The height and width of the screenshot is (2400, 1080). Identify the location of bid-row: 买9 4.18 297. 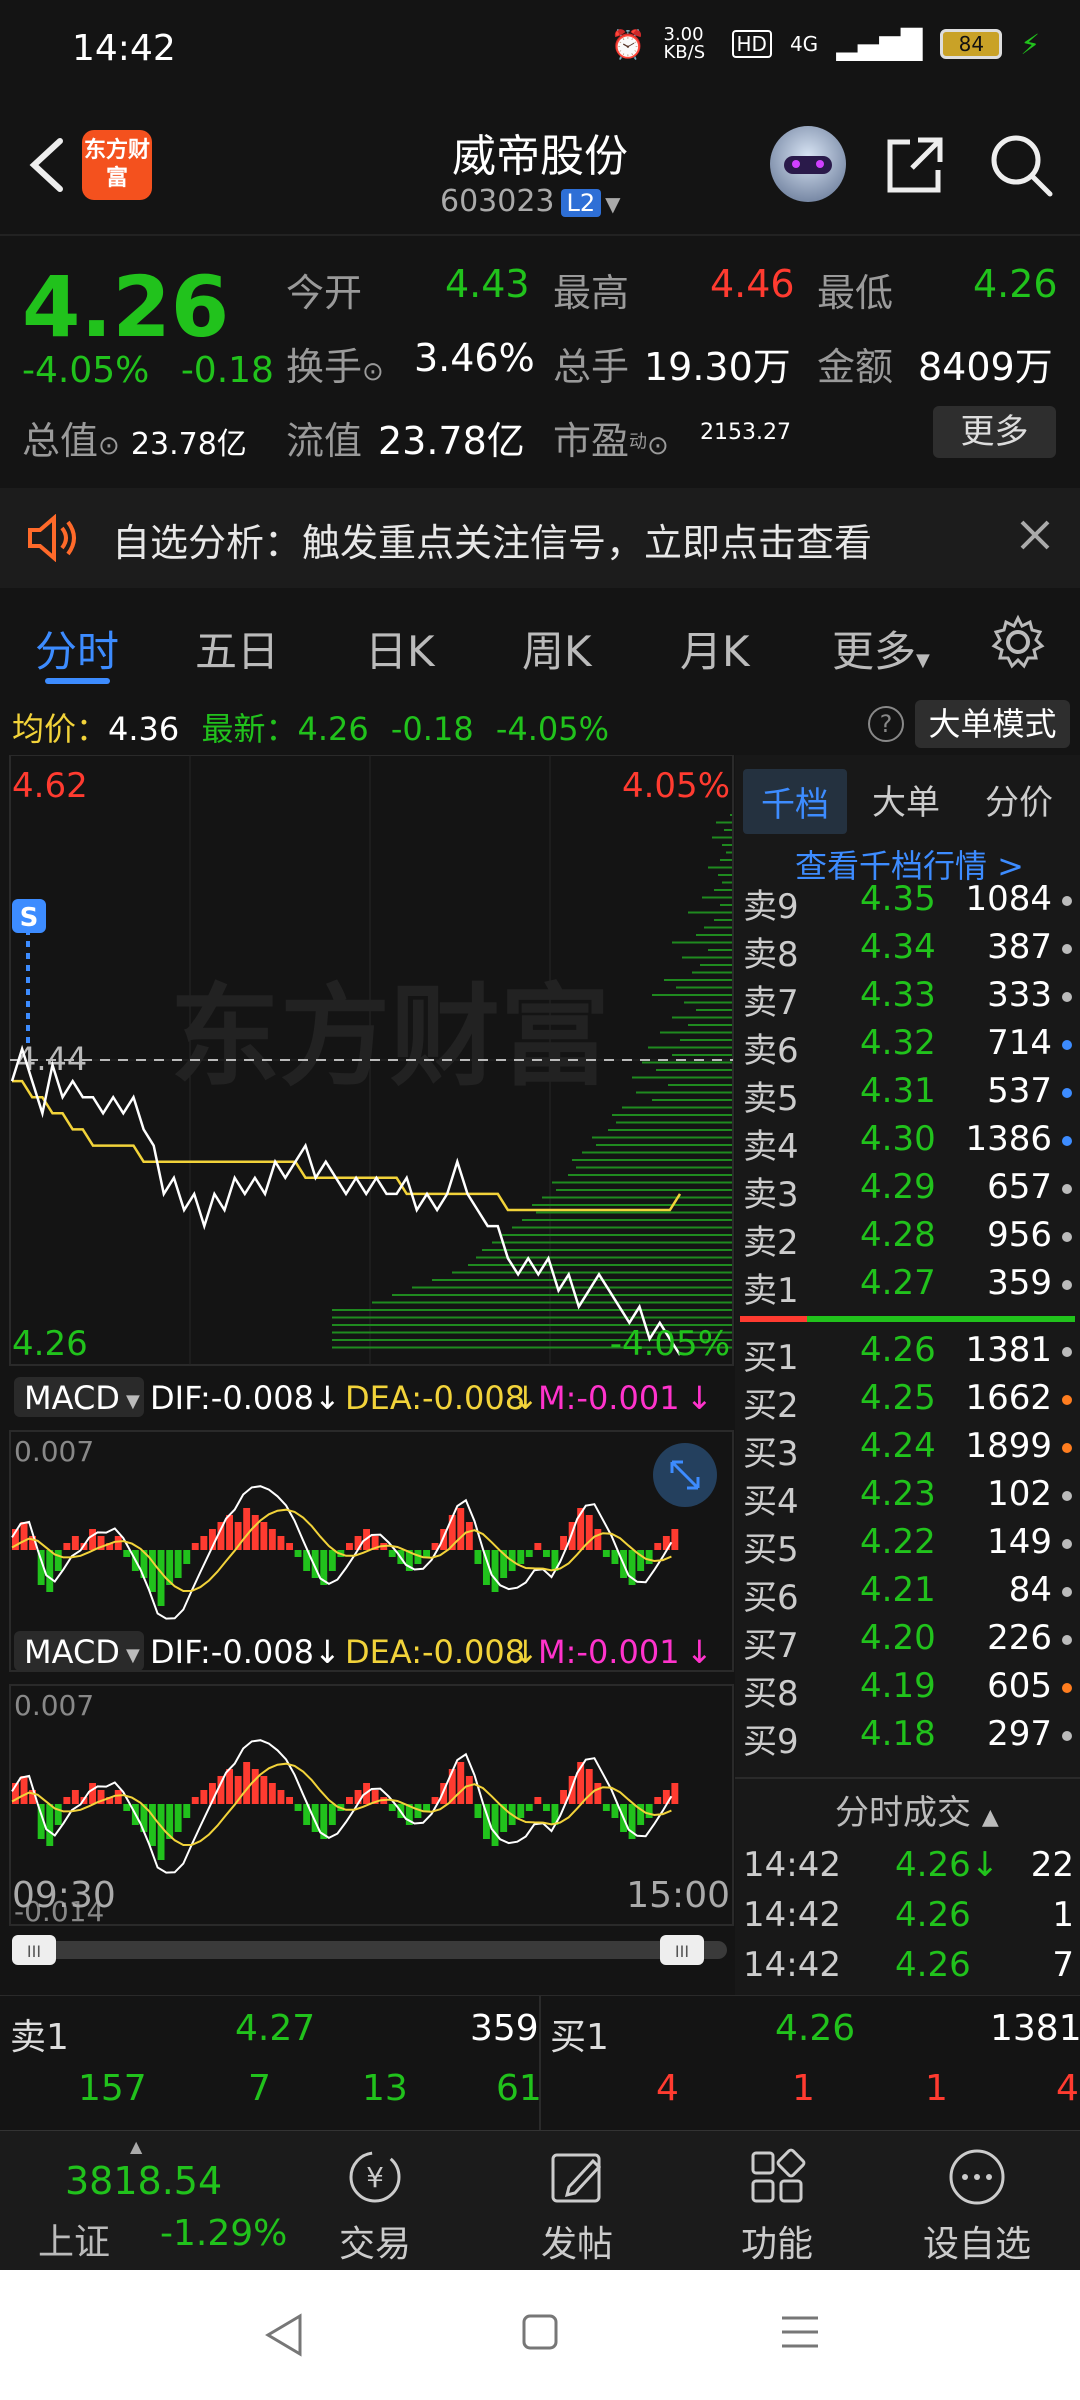
(907, 1738).